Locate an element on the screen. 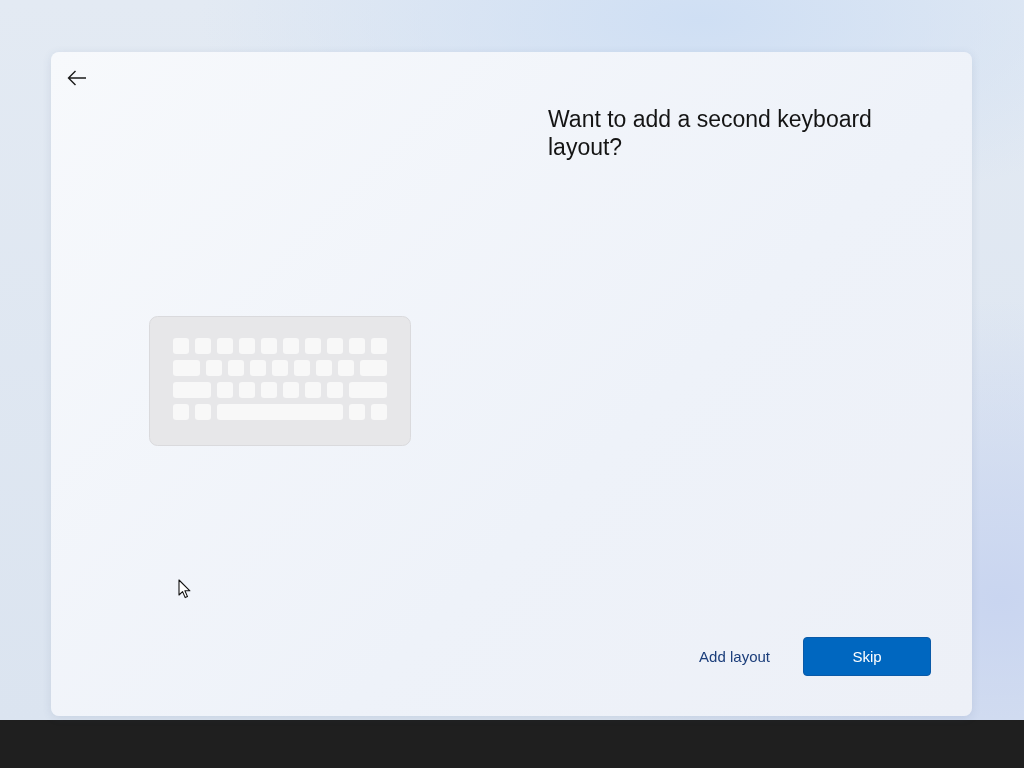 Image resolution: width=1024 pixels, height=768 pixels. dialog-title: Want to add a second keyboard layout? is located at coordinates (710, 133).